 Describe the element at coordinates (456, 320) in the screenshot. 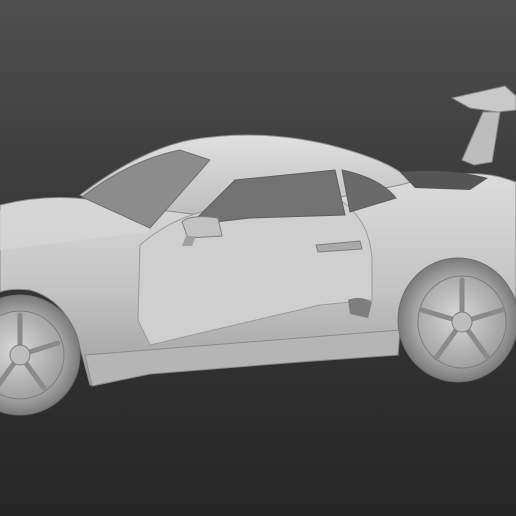

I see `rear-wheel` at that location.